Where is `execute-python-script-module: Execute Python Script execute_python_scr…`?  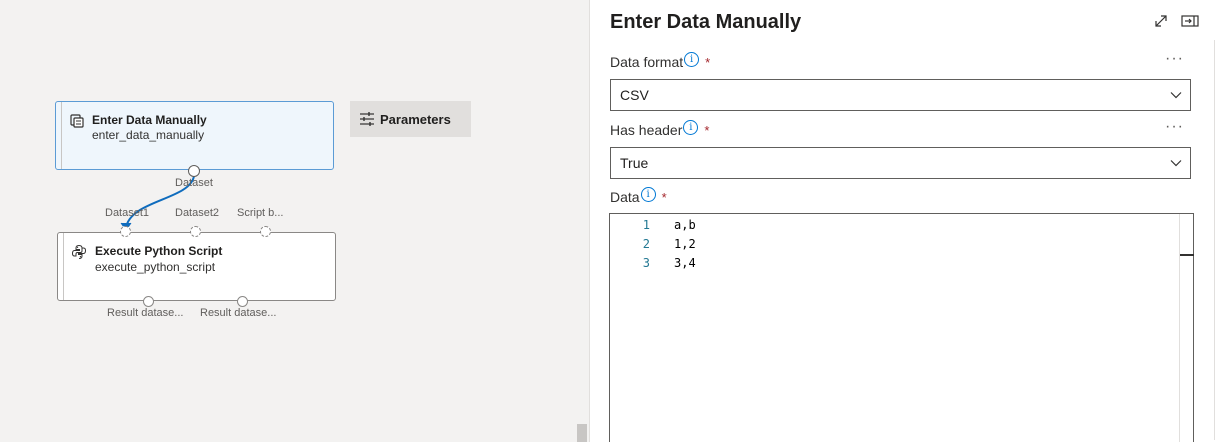 execute-python-script-module: Execute Python Script execute_python_scr… is located at coordinates (196, 266).